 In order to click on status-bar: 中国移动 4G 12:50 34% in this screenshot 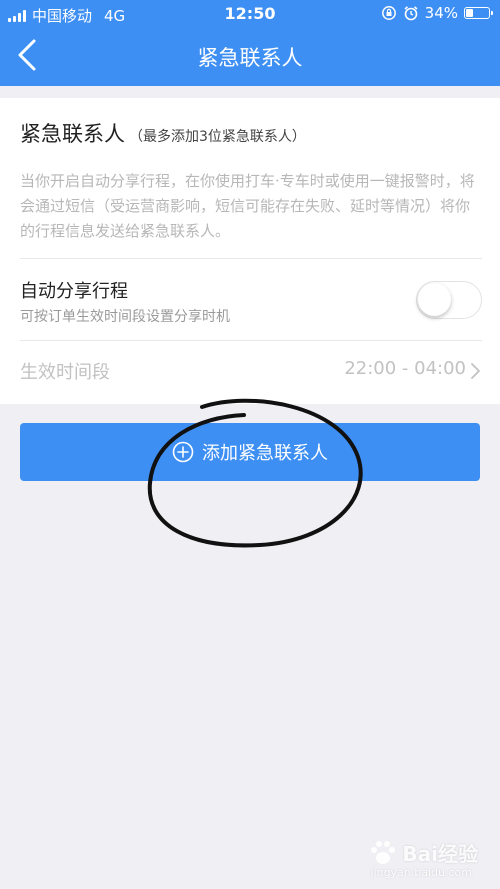, I will do `click(250, 14)`.